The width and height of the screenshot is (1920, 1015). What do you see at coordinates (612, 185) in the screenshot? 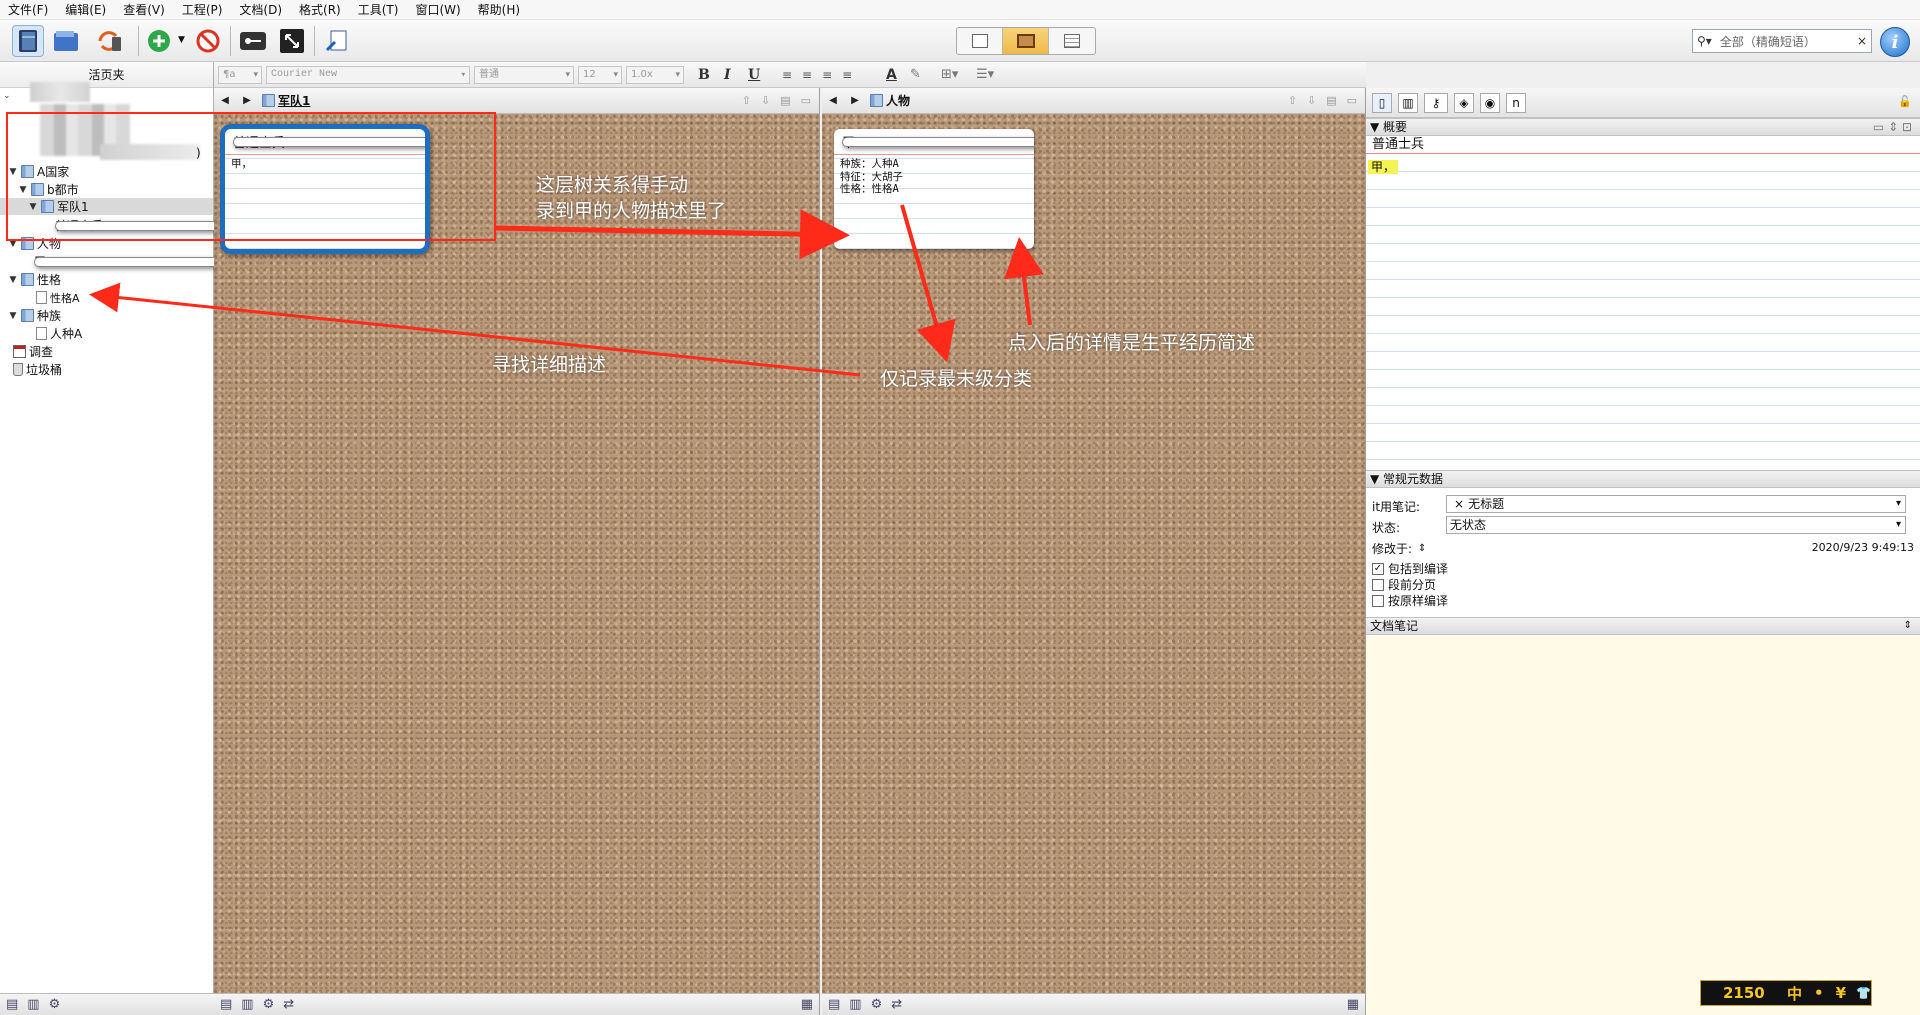
I see `annotation-text: 这层树关系得手动` at bounding box center [612, 185].